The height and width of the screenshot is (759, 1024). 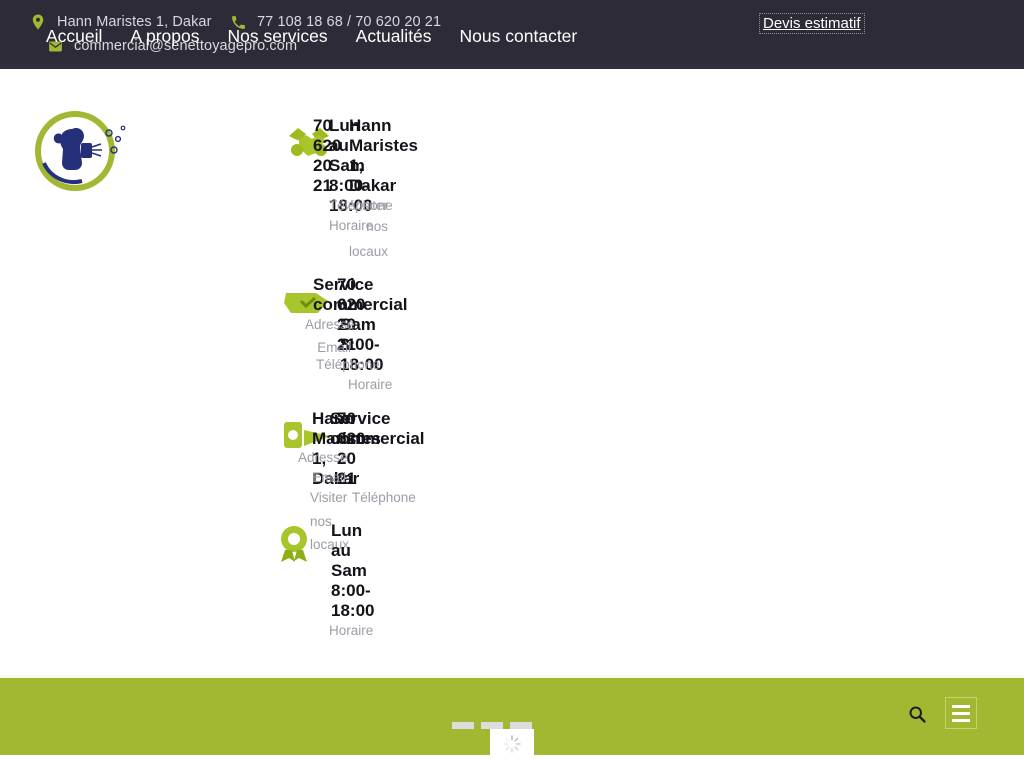 What do you see at coordinates (512, 676) in the screenshot?
I see `footer-top-divider` at bounding box center [512, 676].